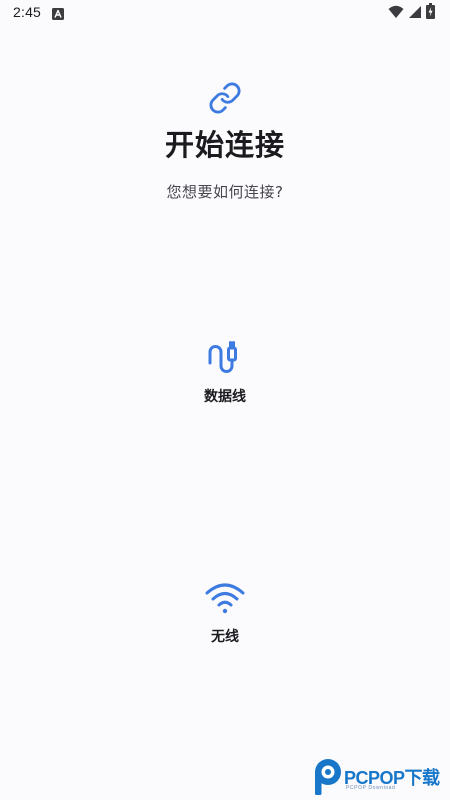 This screenshot has width=450, height=800. I want to click on status-time: 2:45, so click(27, 12).